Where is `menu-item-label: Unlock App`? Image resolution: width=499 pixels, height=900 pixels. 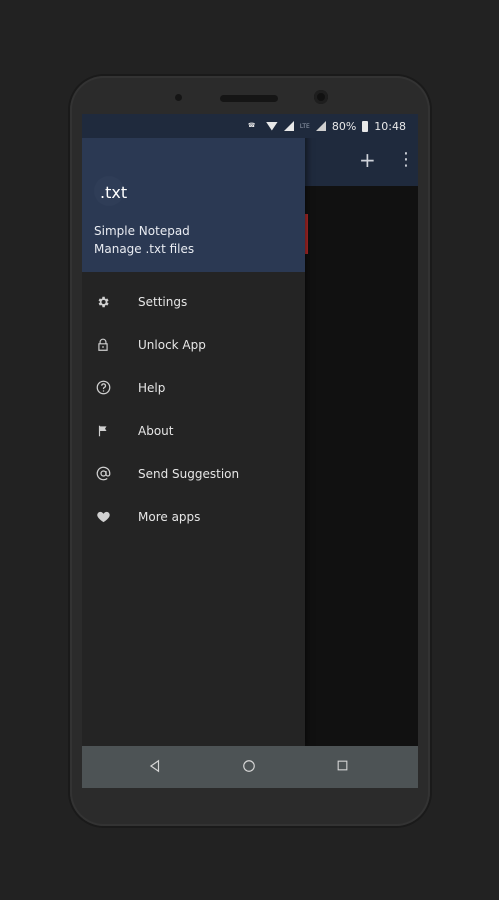 menu-item-label: Unlock App is located at coordinates (172, 344).